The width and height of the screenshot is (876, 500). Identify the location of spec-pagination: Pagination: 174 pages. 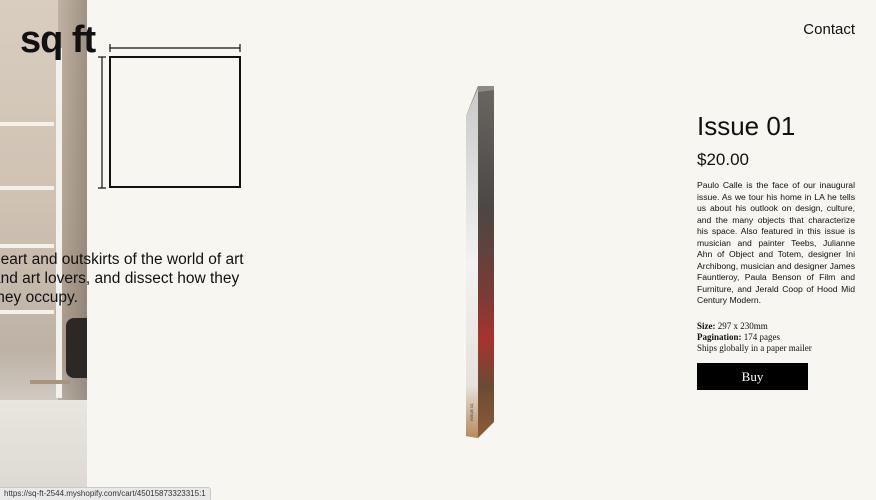
(777, 337).